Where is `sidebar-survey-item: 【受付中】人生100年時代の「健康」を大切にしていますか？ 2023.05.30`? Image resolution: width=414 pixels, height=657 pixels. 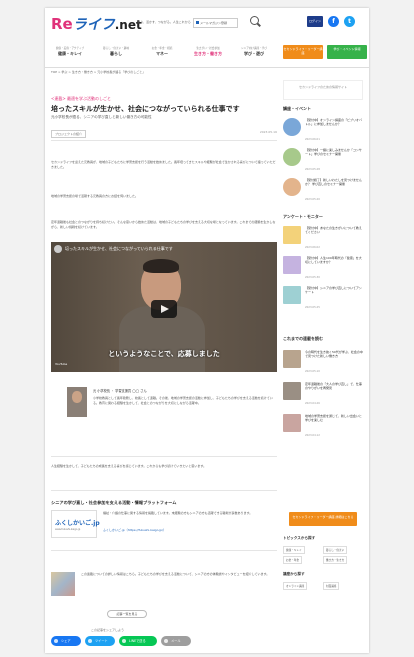 sidebar-survey-item: 【受付中】人生100年時代の「健康」を大切にしていますか？ 2023.05.30 is located at coordinates (323, 269).